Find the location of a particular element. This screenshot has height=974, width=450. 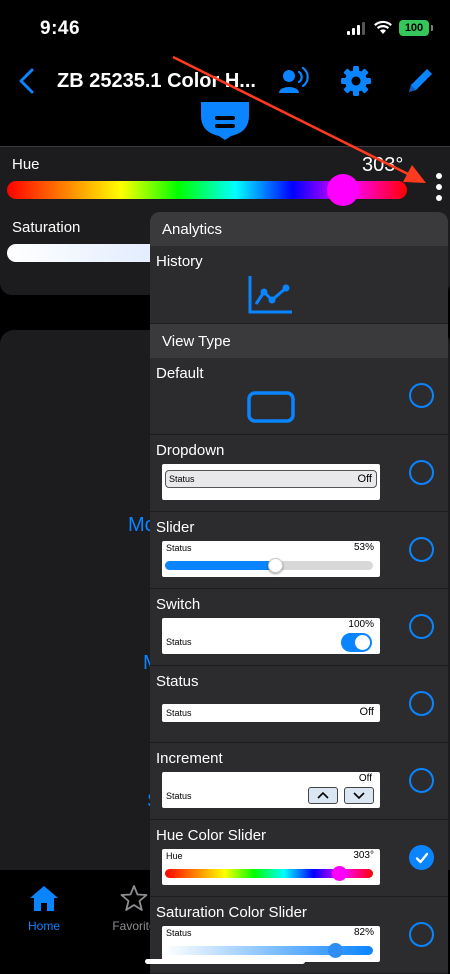

preview-toggle is located at coordinates (356, 642).